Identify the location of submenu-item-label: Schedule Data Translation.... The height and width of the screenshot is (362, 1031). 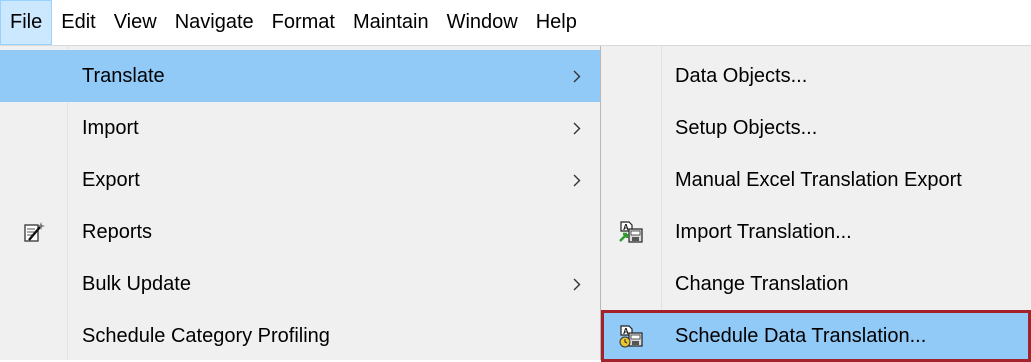
(801, 335).